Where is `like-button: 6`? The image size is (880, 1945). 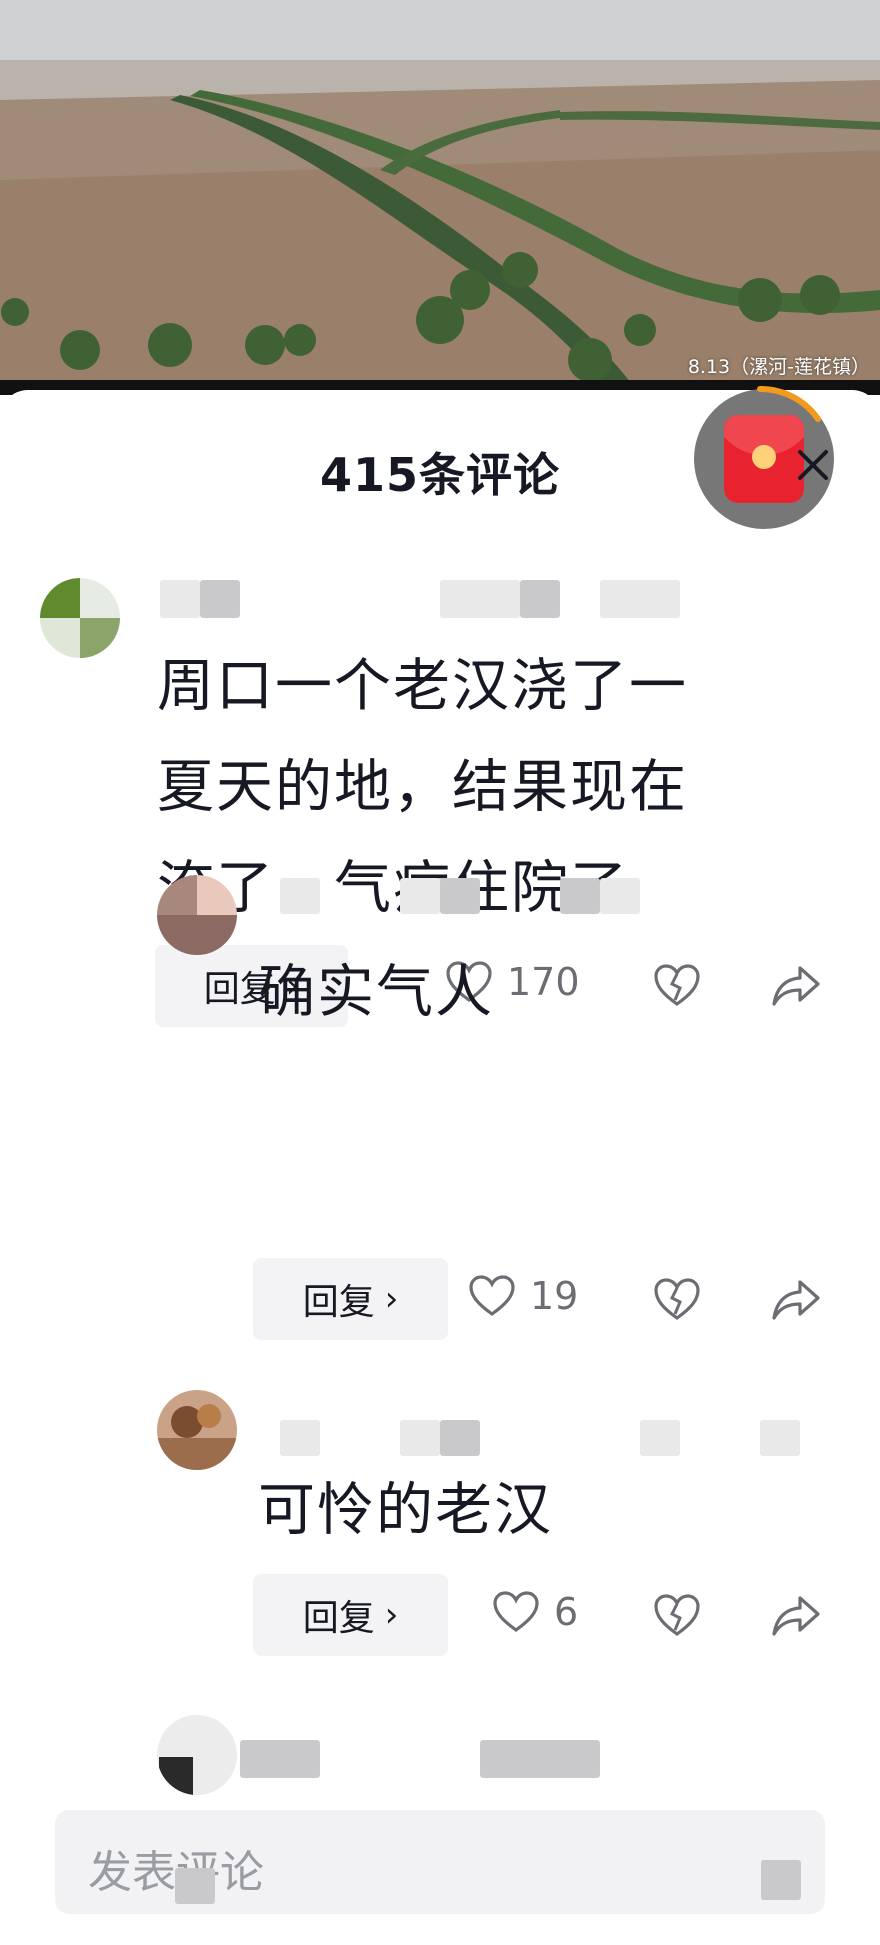
like-button: 6 is located at coordinates (535, 1612).